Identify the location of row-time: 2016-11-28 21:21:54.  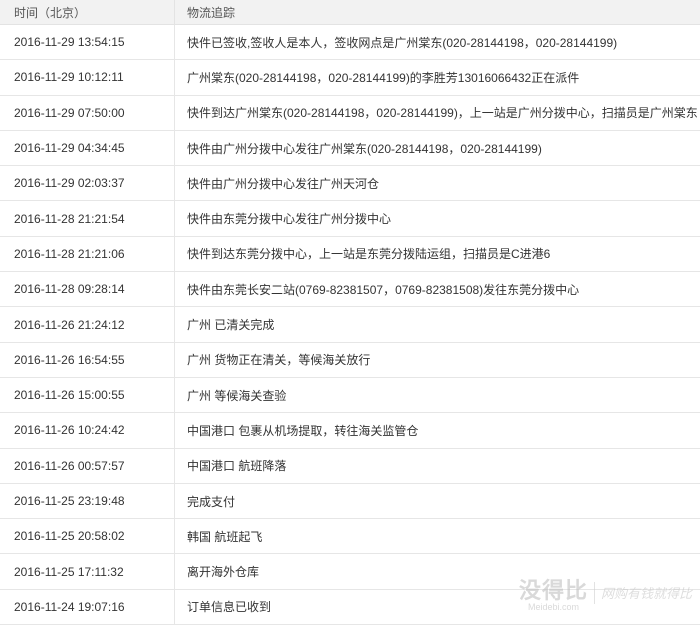
(87, 218).